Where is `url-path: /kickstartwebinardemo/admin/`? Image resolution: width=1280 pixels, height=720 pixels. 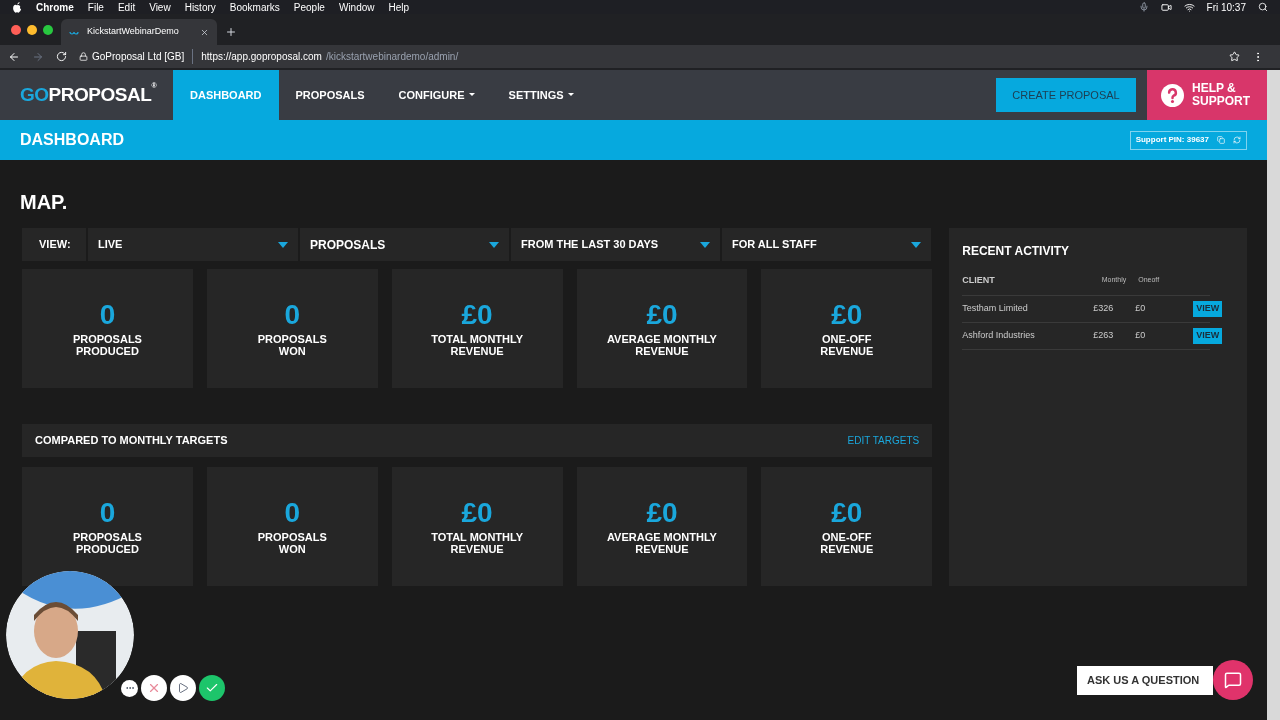
url-path: /kickstartwebinardemo/admin/ is located at coordinates (392, 57).